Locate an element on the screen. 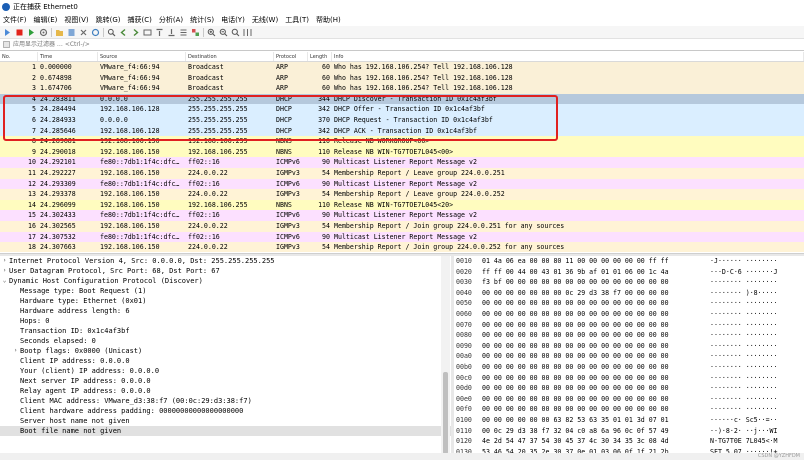  zoom-reset-icon is located at coordinates (235, 32).